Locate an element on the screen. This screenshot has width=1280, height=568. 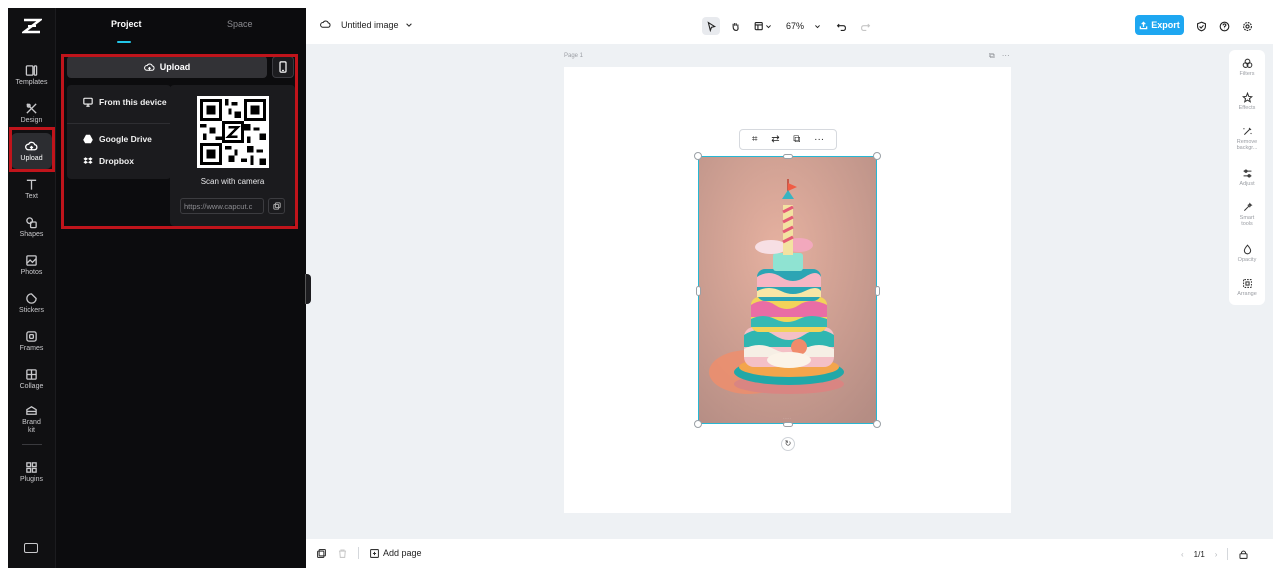
rail-item-design: Design is located at coordinates (31, 113).